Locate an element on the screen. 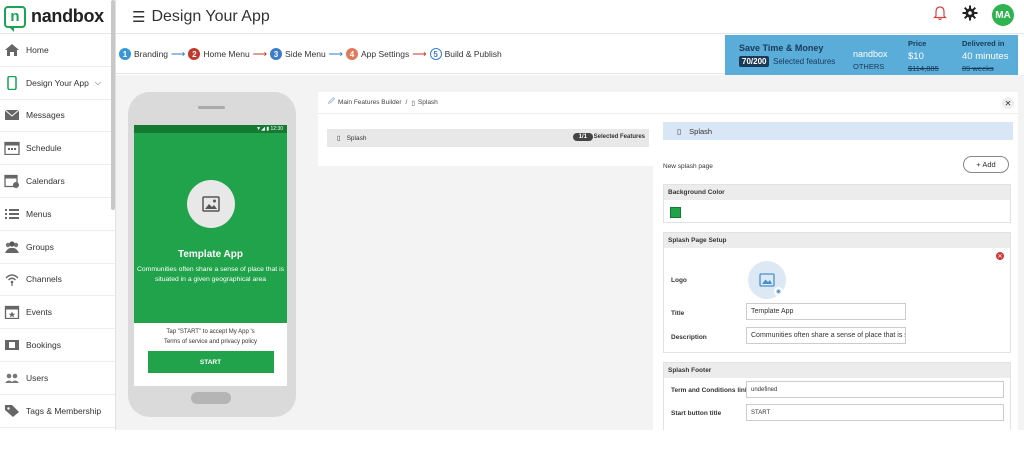 The height and width of the screenshot is (475, 1024). envelope-icon is located at coordinates (12, 115).